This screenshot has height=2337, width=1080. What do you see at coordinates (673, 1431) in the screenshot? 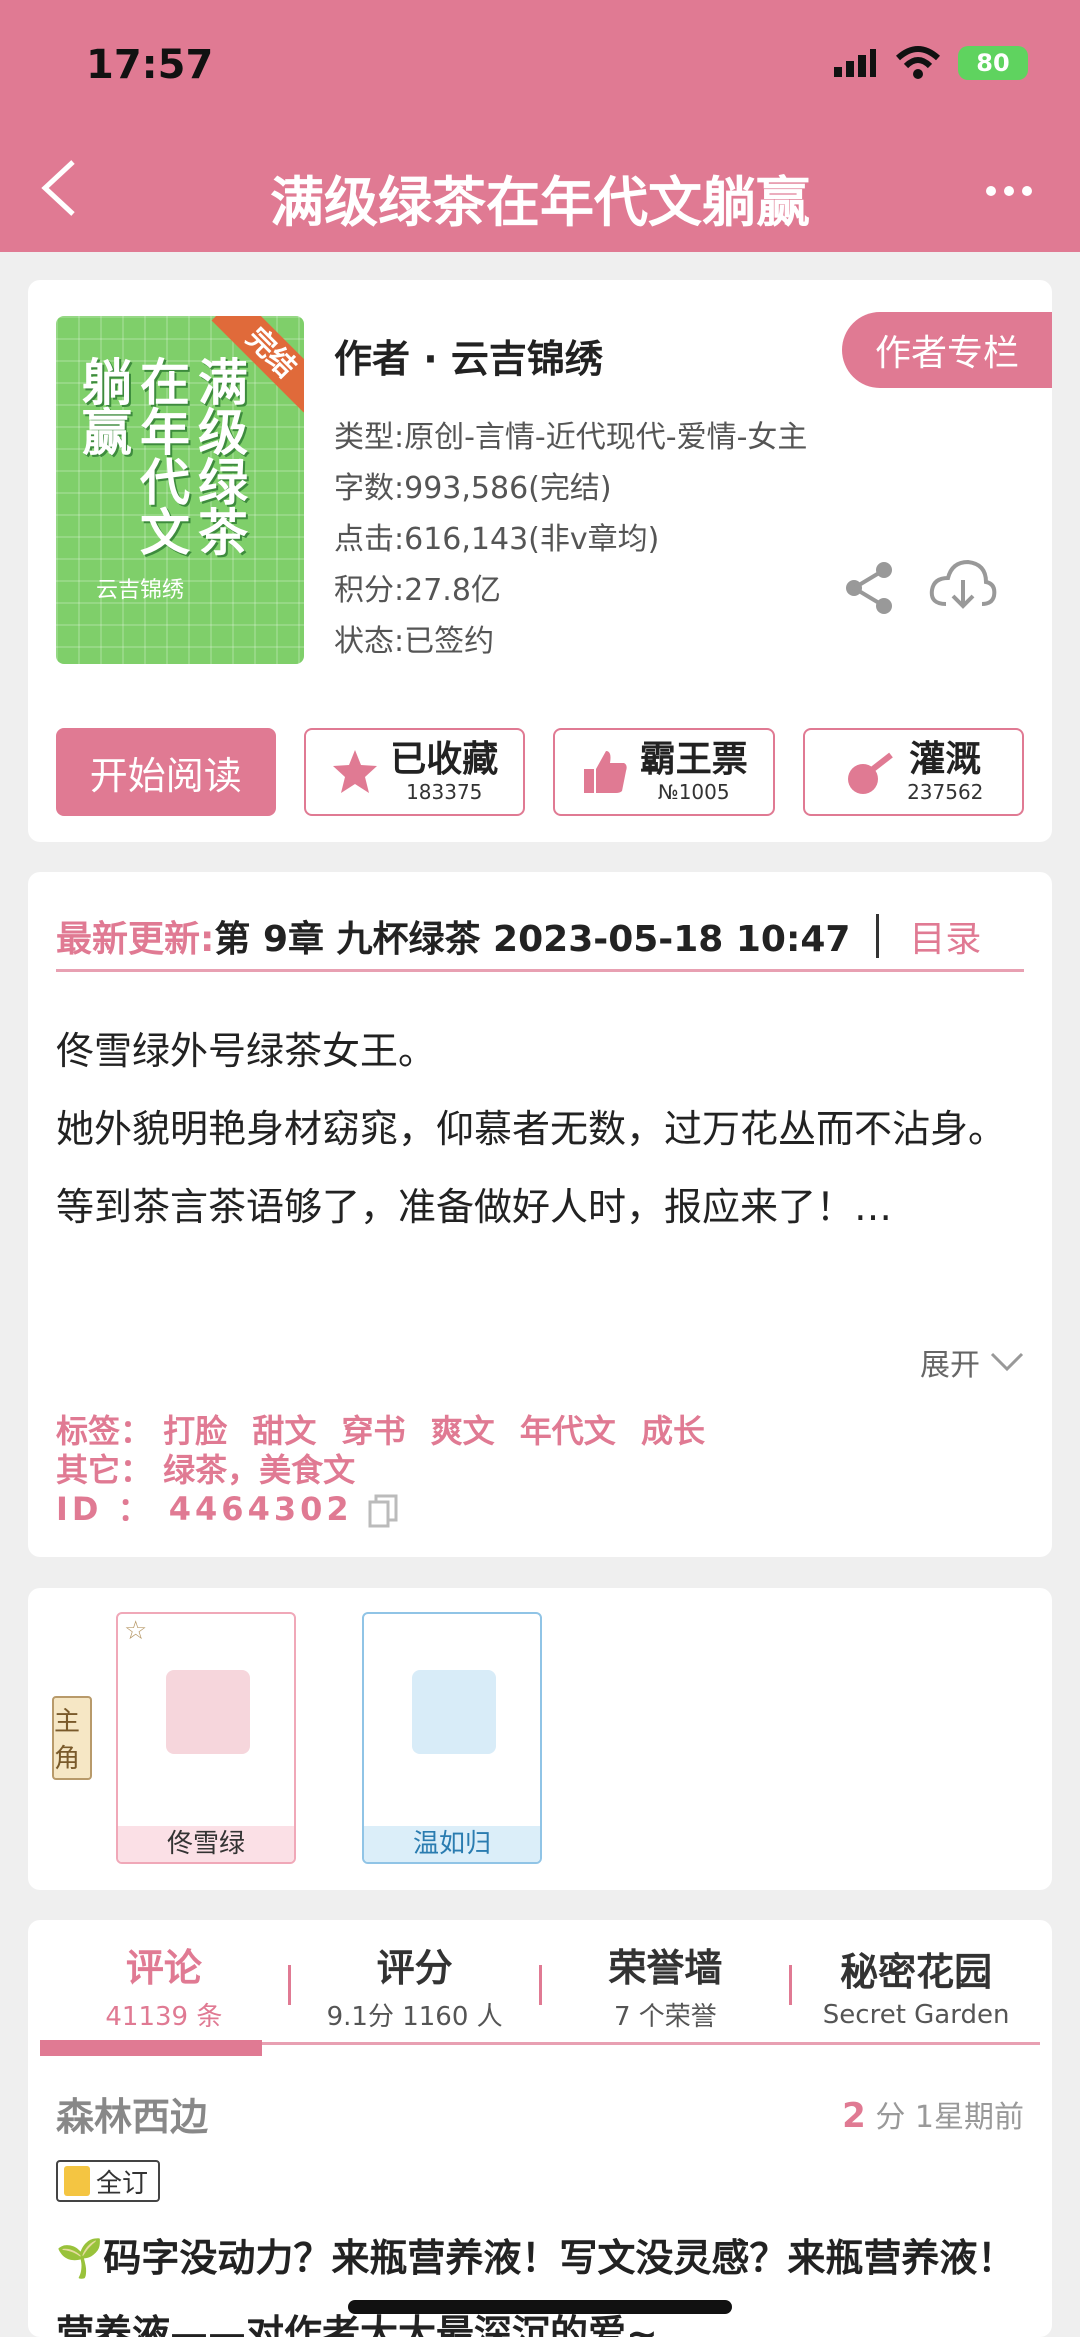
I see `tag-item: 成长` at bounding box center [673, 1431].